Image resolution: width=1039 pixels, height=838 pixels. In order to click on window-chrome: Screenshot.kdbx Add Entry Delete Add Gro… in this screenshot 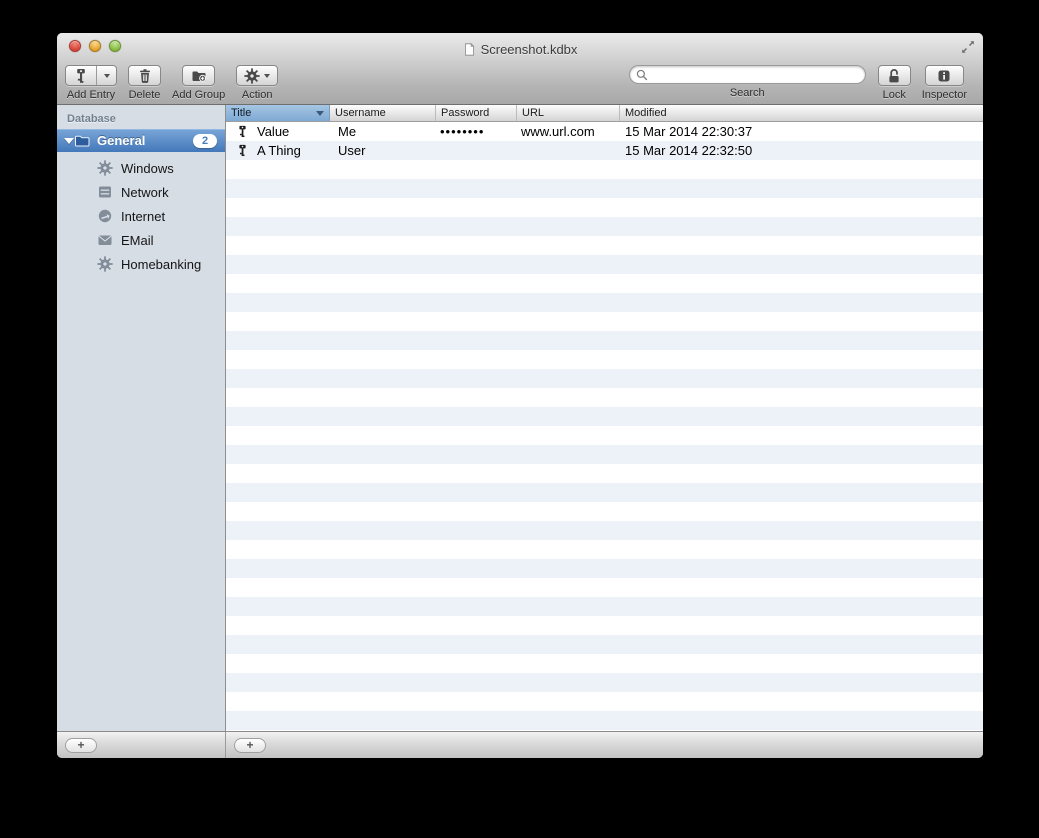, I will do `click(520, 69)`.